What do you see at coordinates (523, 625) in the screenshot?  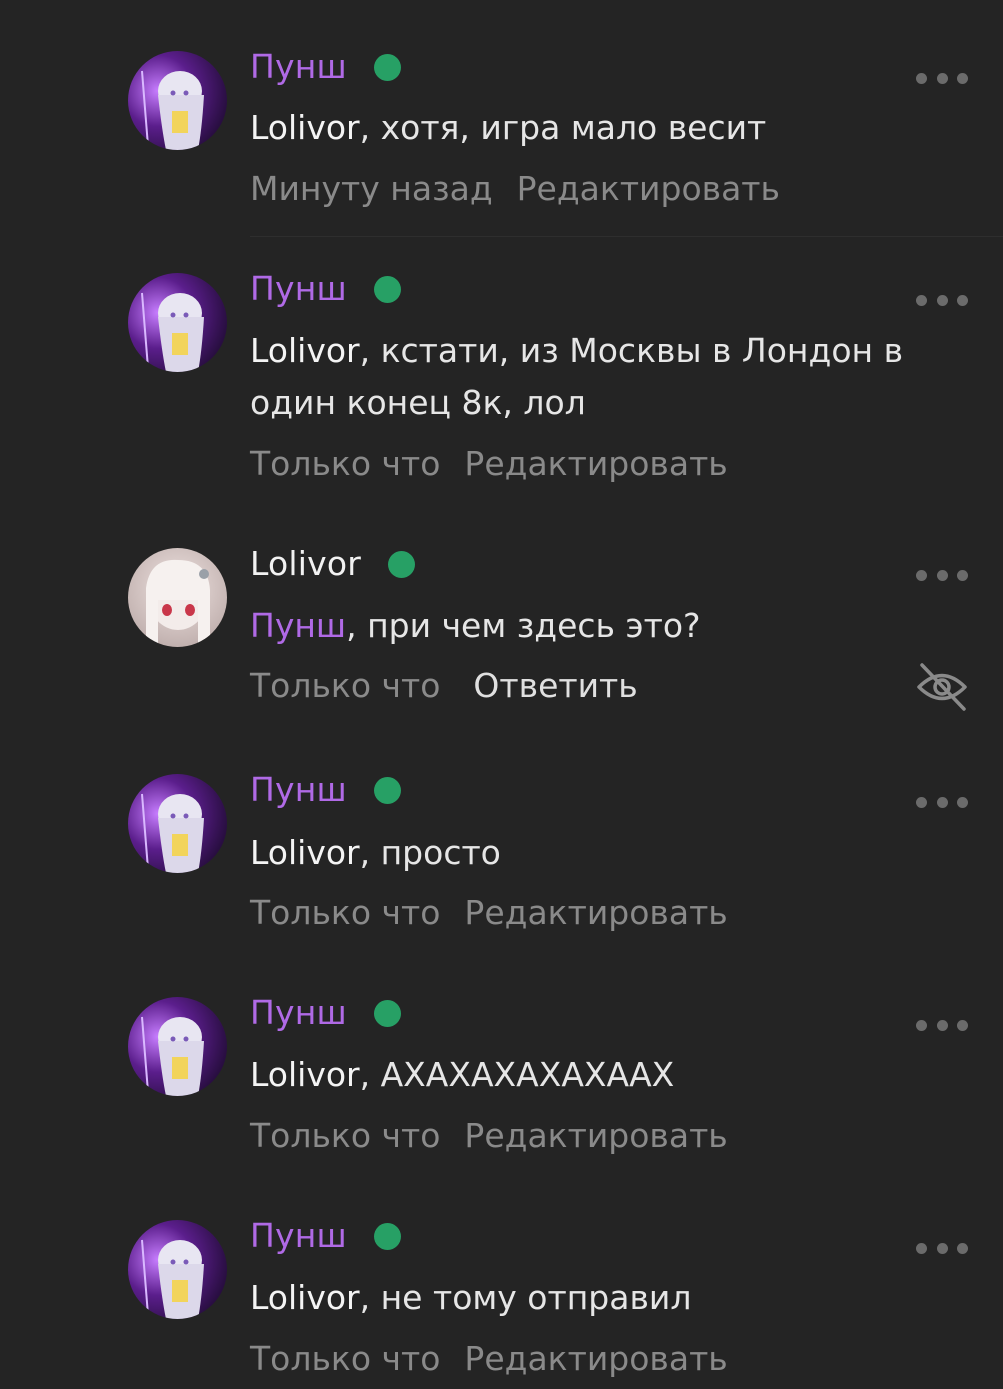 I see `comment-body: , при чем здесь это?` at bounding box center [523, 625].